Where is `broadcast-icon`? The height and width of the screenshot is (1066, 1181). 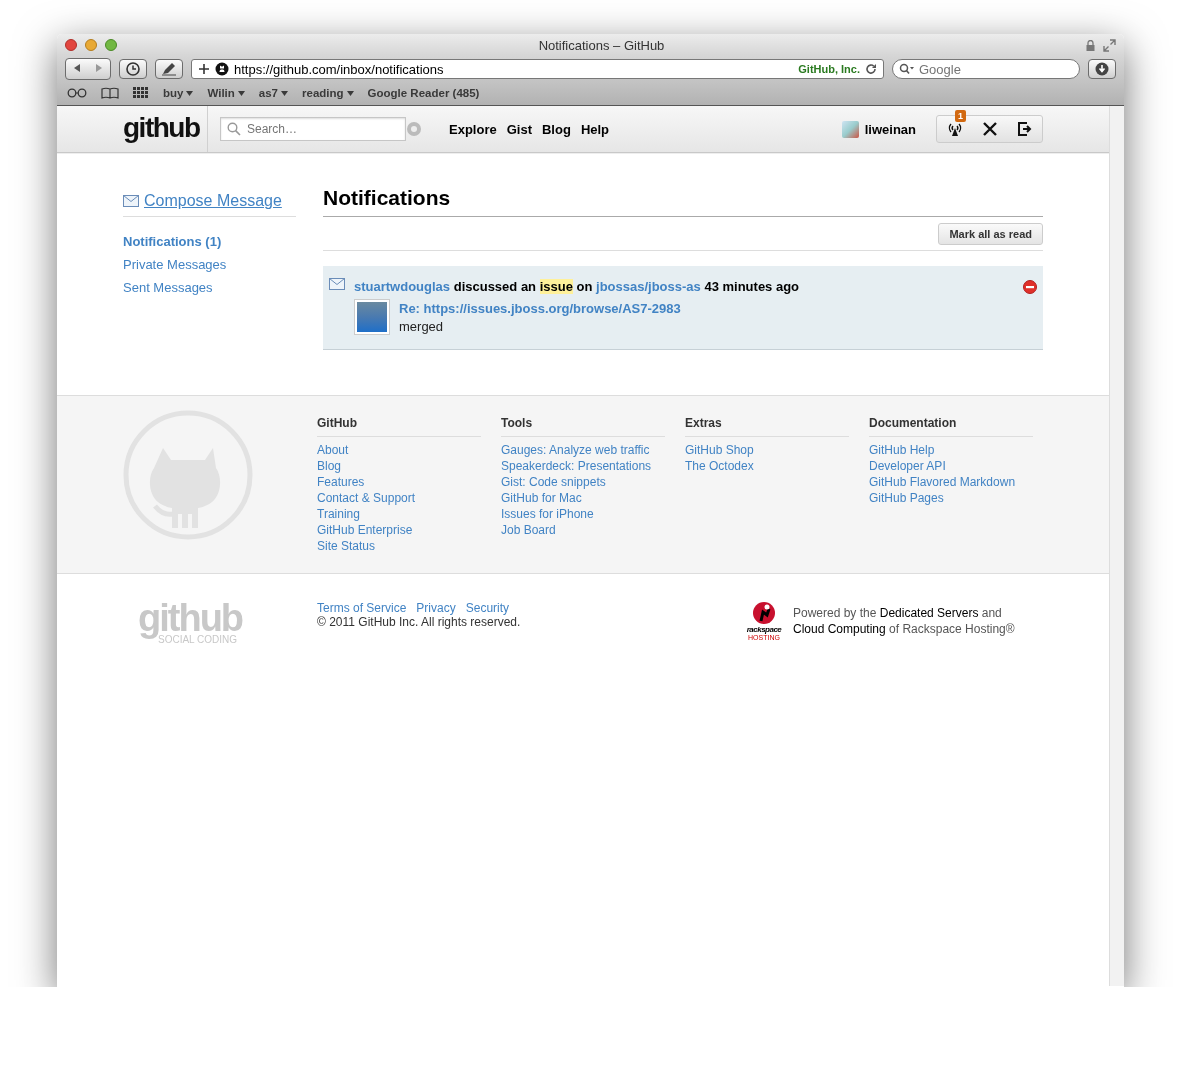
broadcast-icon is located at coordinates (954, 129).